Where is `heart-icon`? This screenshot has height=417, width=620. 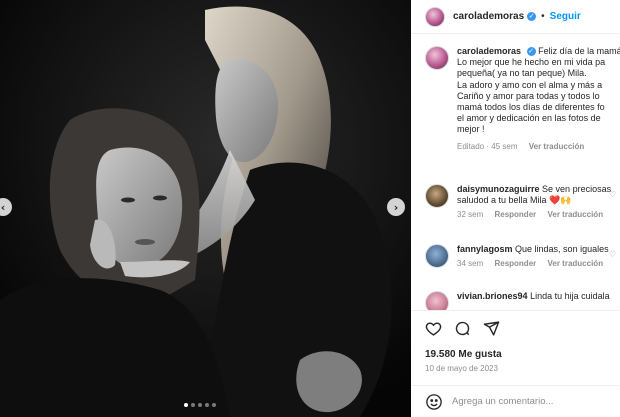 heart-icon is located at coordinates (433, 328).